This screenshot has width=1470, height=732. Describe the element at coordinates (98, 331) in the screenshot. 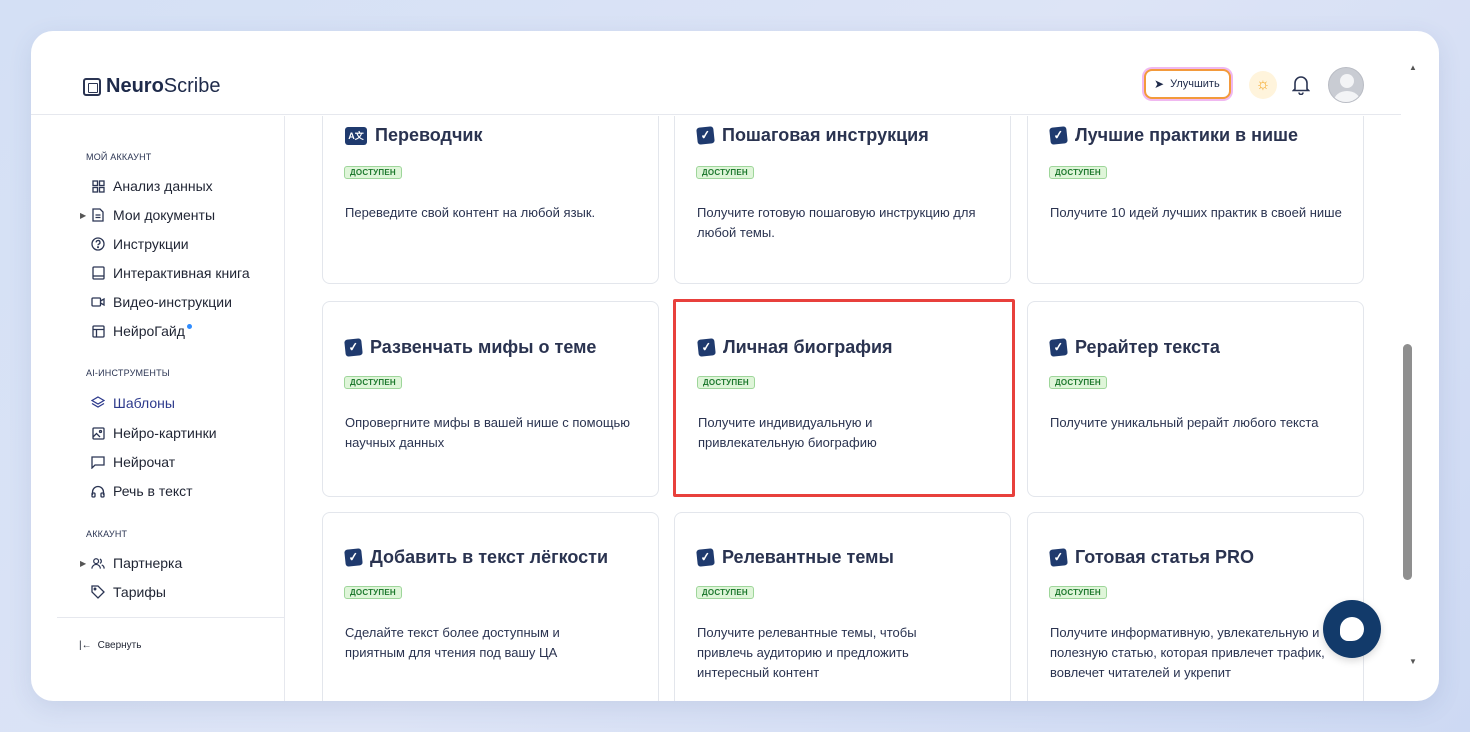

I see `layout-icon` at that location.